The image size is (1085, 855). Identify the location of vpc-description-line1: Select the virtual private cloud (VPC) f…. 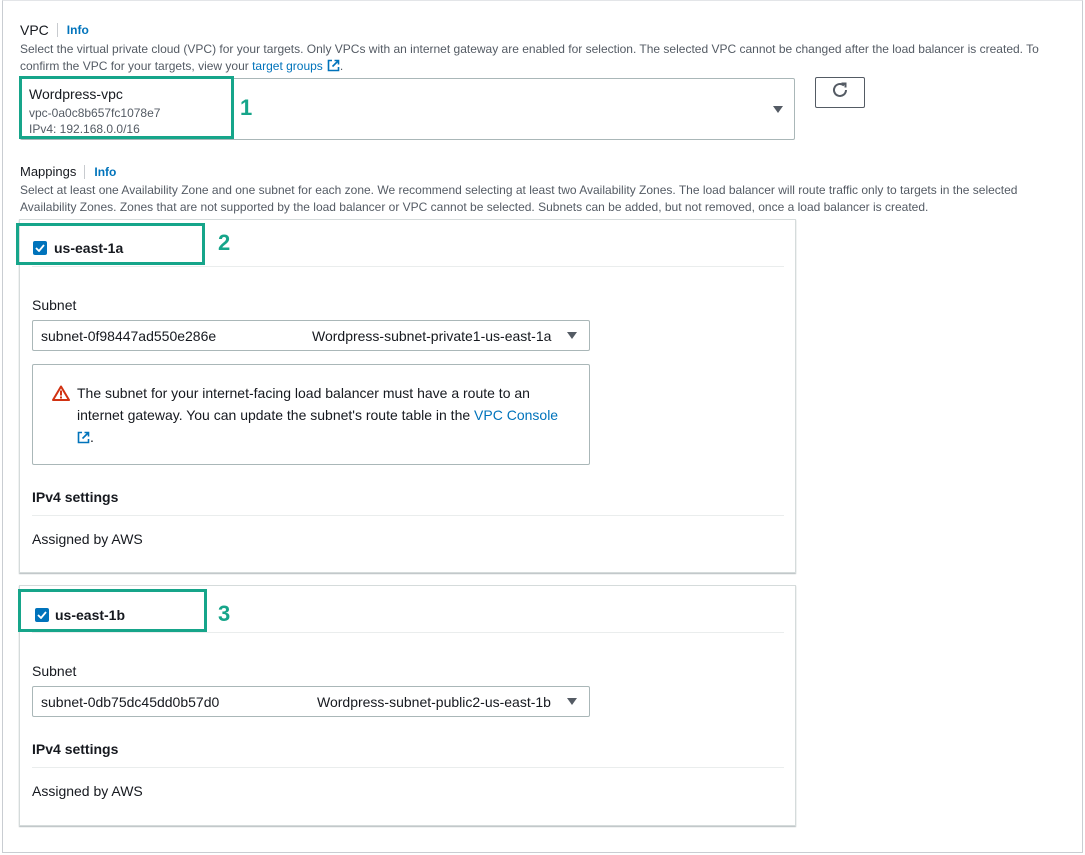
(529, 49).